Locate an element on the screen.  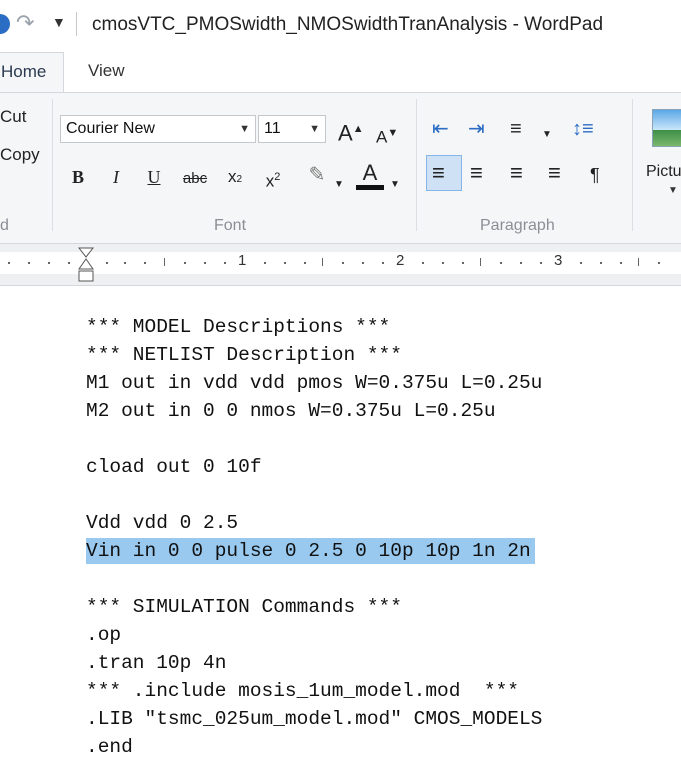
font-group-label: Font is located at coordinates (230, 225).